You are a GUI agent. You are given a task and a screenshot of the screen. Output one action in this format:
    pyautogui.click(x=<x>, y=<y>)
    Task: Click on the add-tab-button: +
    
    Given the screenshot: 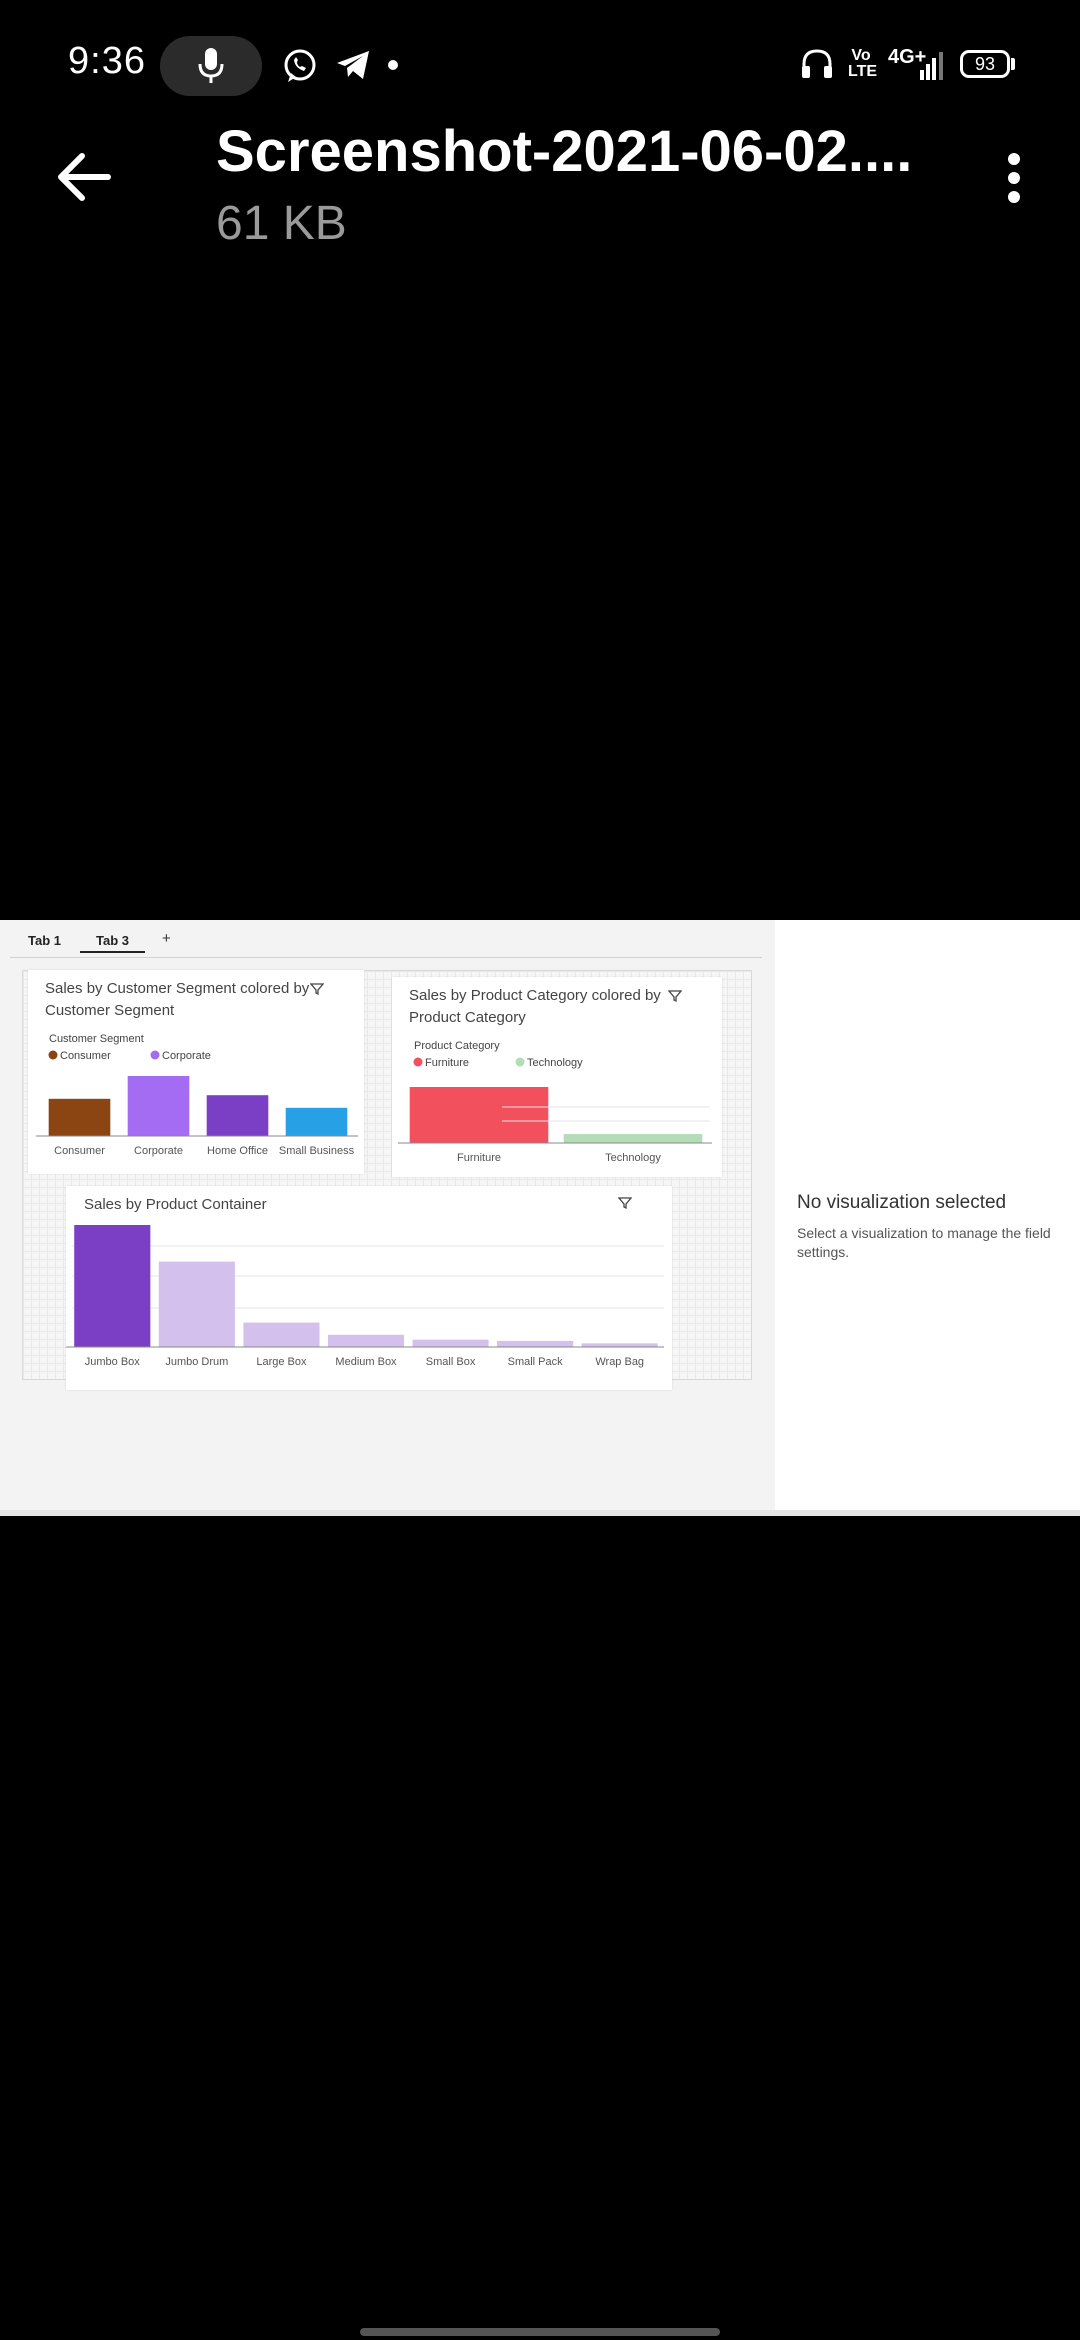 What is the action you would take?
    pyautogui.click(x=166, y=938)
    